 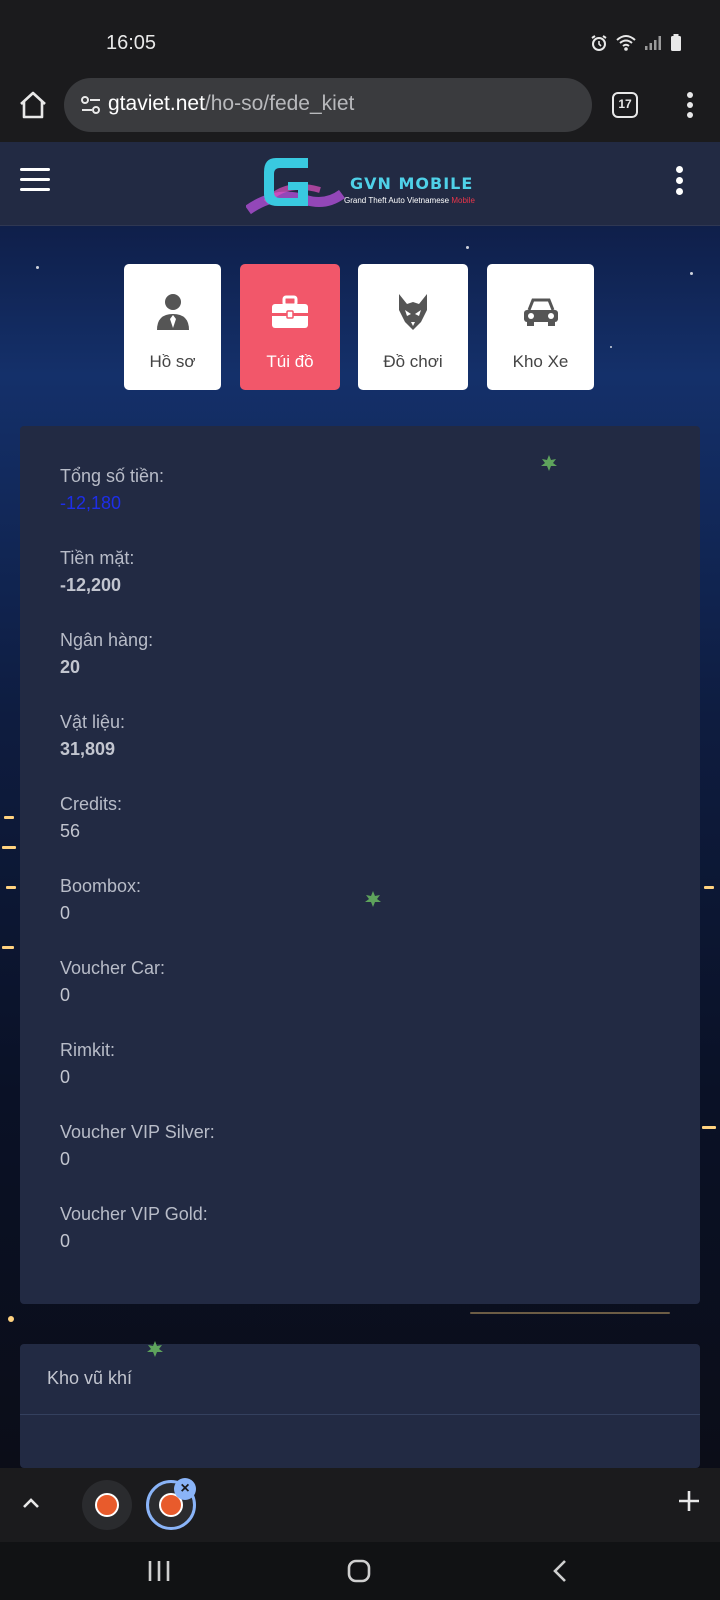 I want to click on item-total-money: Tổng số tiền: -12,180, so click(x=112, y=490).